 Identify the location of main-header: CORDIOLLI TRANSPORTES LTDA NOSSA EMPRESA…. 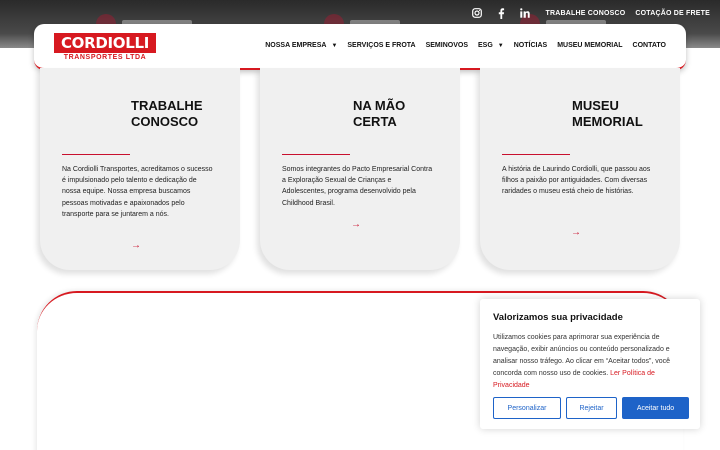
(360, 47).